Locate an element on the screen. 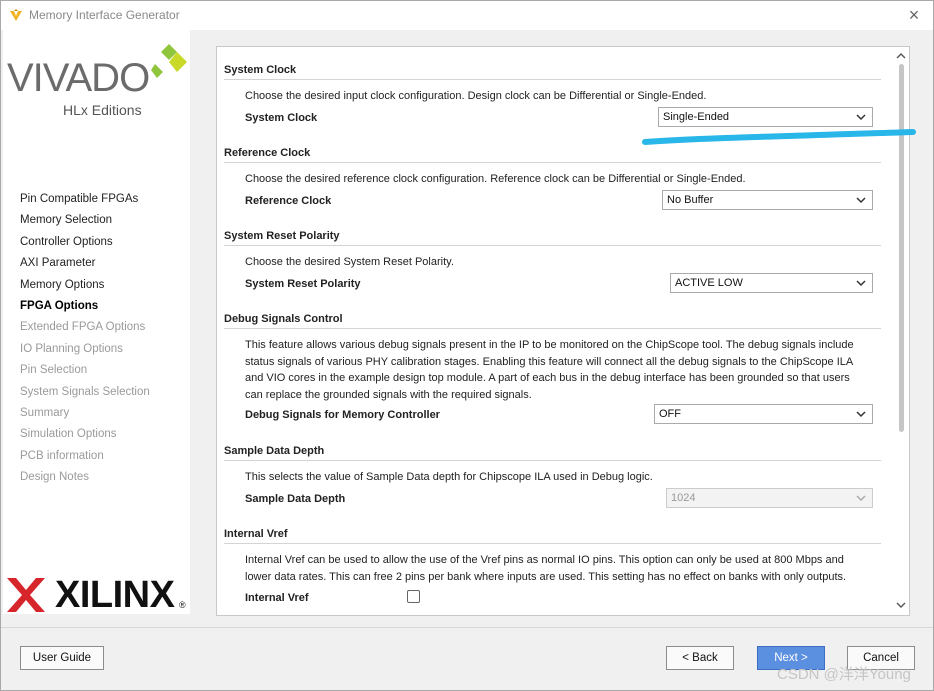 The image size is (934, 691). system-clock-dropdown: Single-Ended is located at coordinates (765, 117).